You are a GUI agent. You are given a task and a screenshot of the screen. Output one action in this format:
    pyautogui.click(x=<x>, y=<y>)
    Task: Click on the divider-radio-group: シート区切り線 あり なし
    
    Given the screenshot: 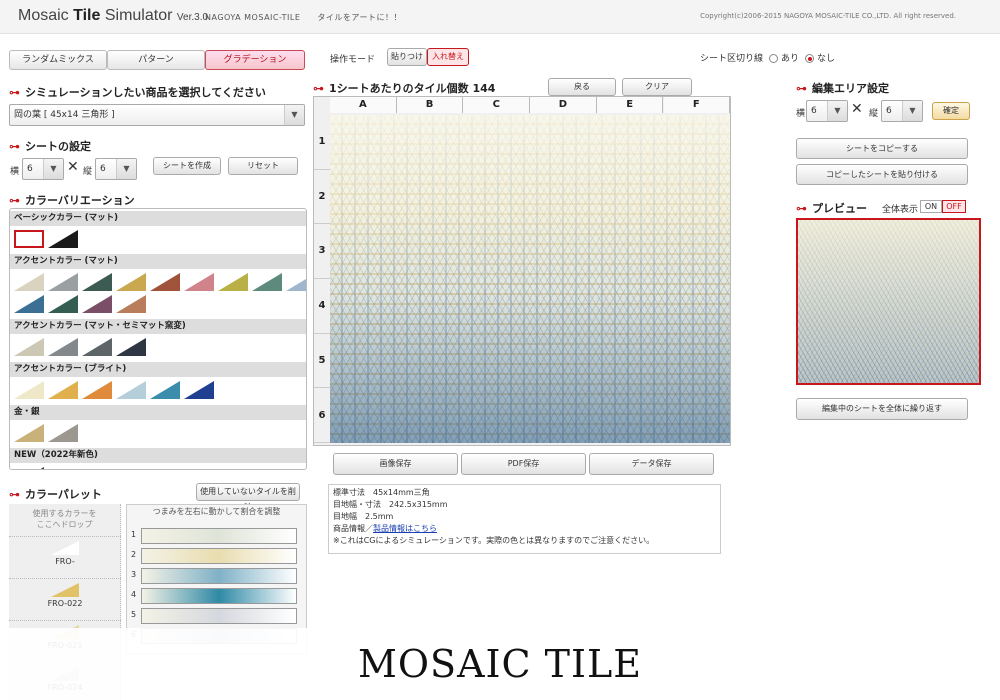 What is the action you would take?
    pyautogui.click(x=768, y=59)
    